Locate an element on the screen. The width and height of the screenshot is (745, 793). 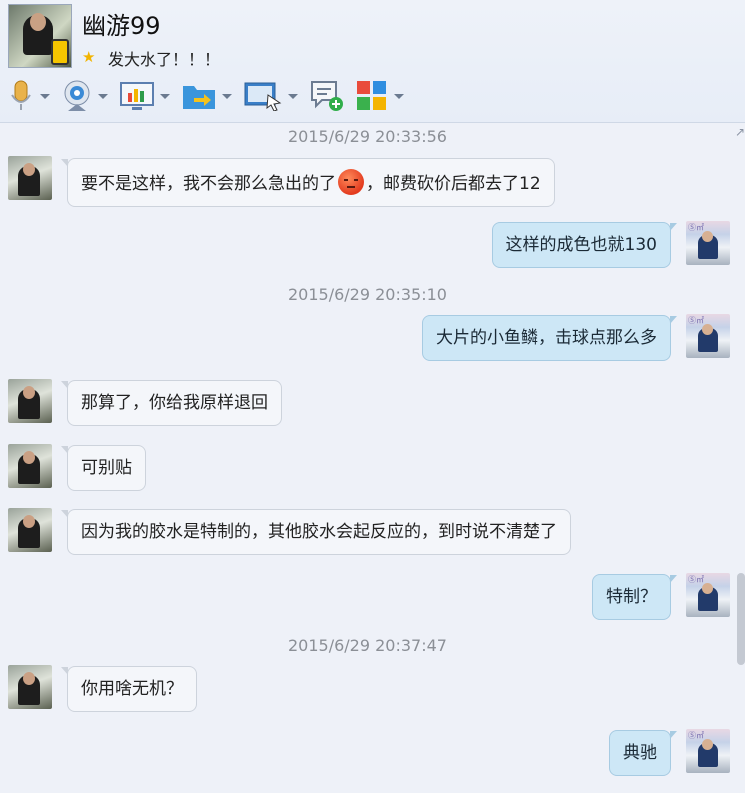
contact-name: 幽游99 is located at coordinates (121, 23).